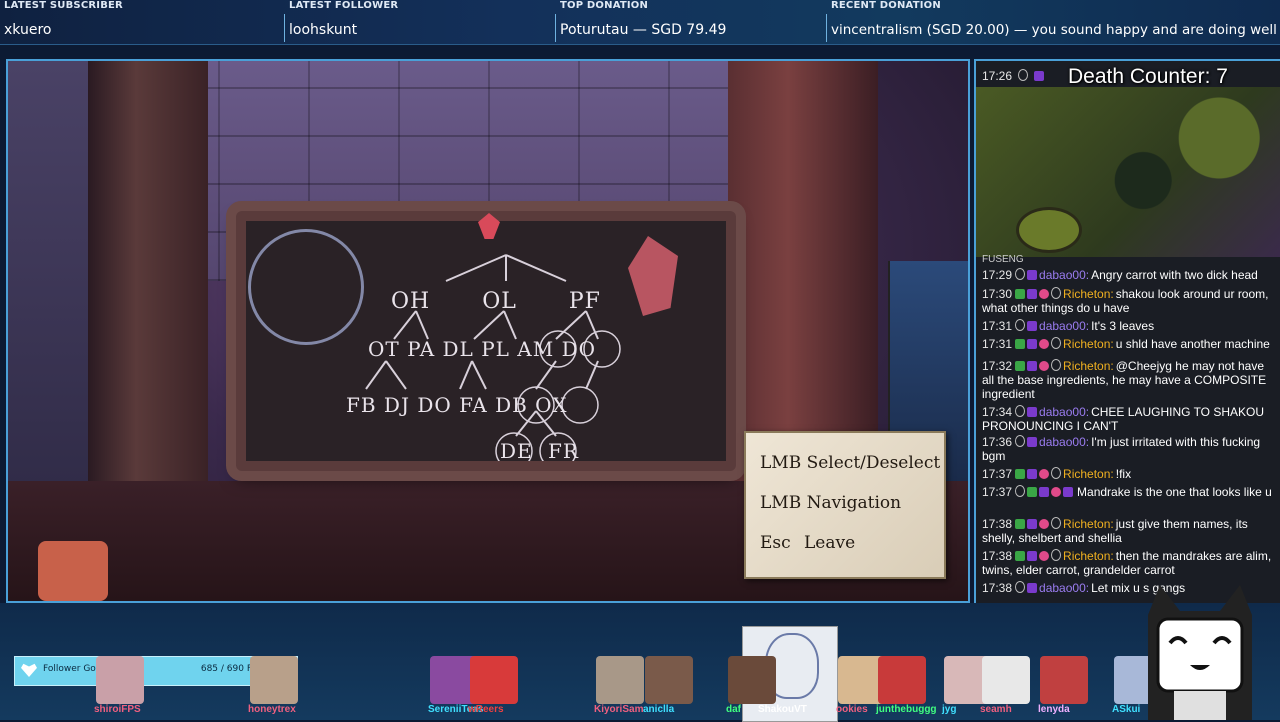  I want to click on viewer-name: daf, so click(733, 709).